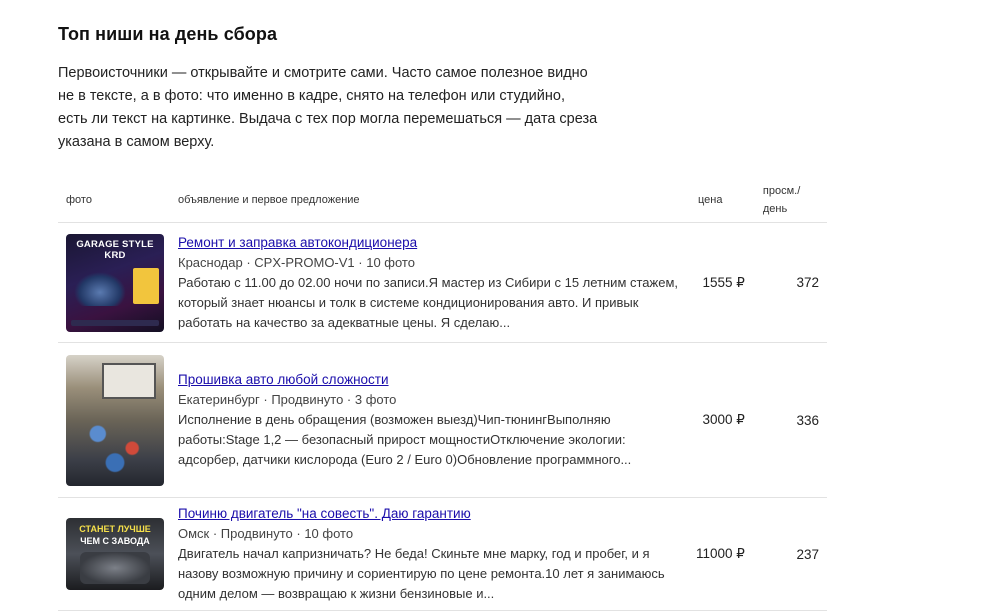 The image size is (1000, 611). What do you see at coordinates (115, 541) in the screenshot?
I see `photo-caption-line2: ЧЕМ С ЗАВОДА` at bounding box center [115, 541].